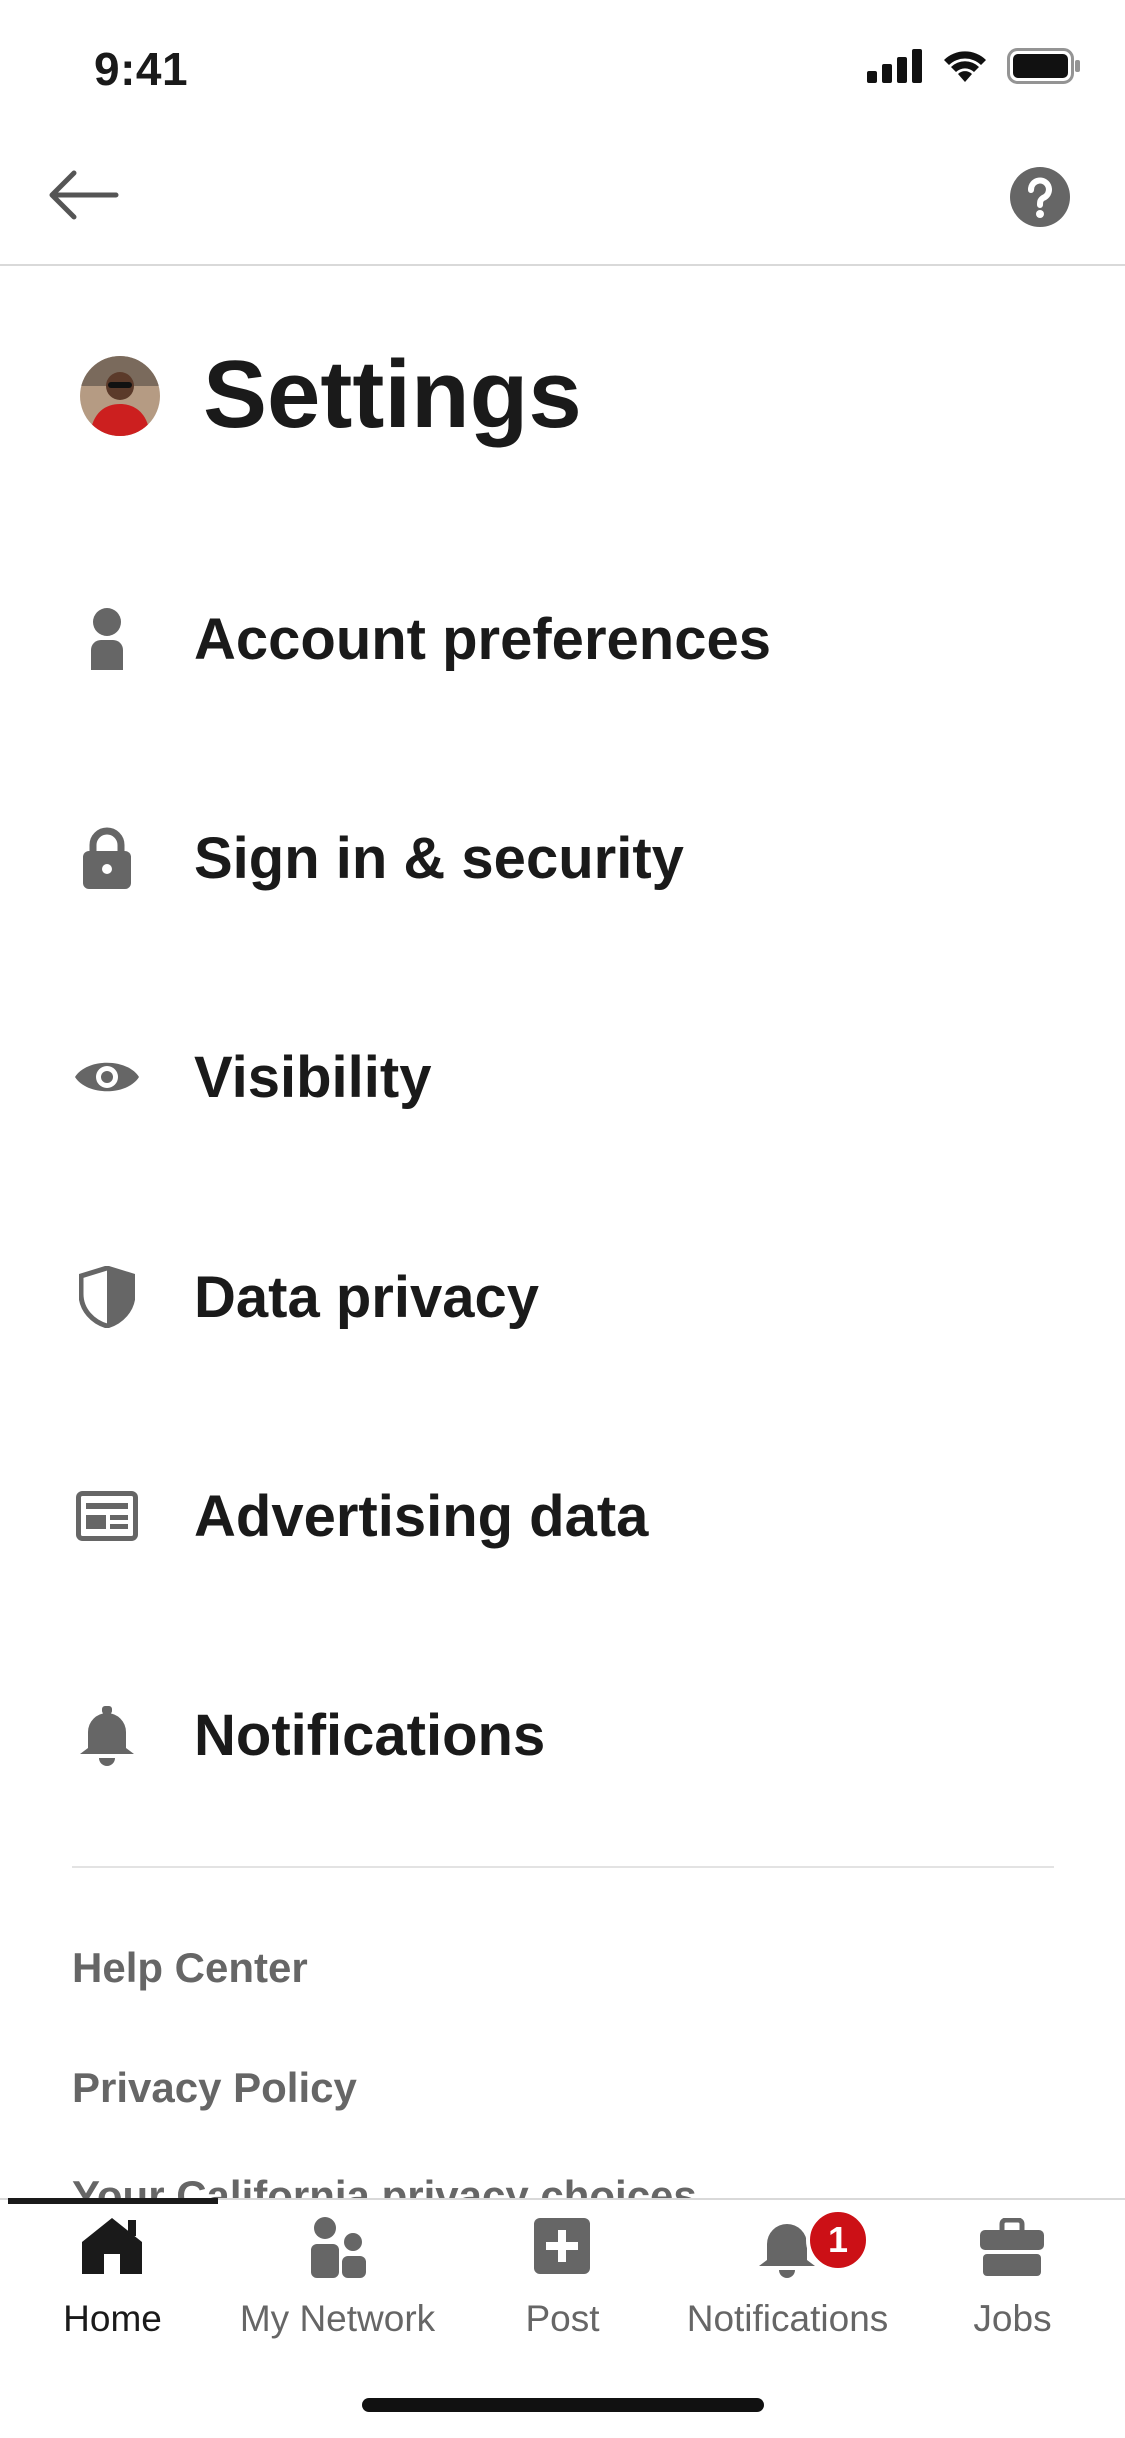  I want to click on menu-item-advertising-data: Advertising data, so click(562, 1516).